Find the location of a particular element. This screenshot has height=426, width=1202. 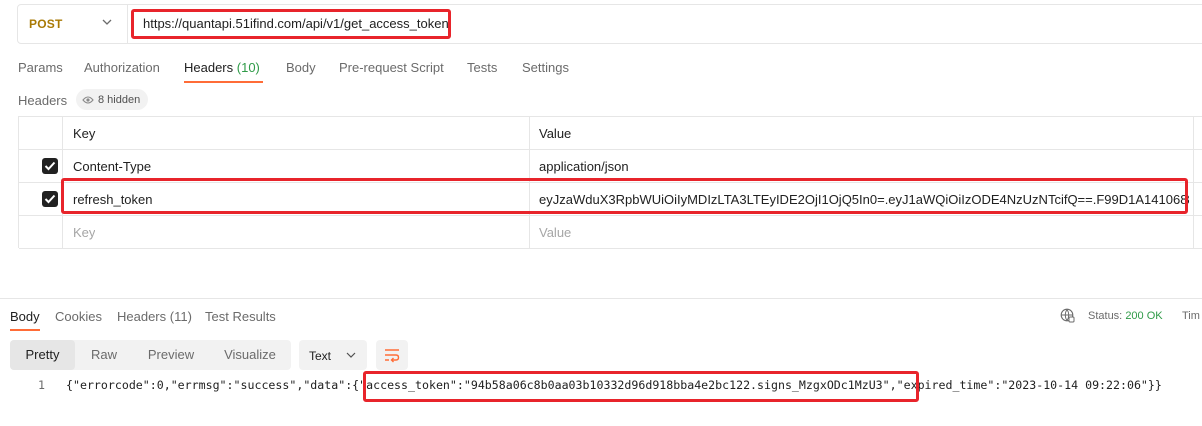

status-label: Status: is located at coordinates (1105, 316).